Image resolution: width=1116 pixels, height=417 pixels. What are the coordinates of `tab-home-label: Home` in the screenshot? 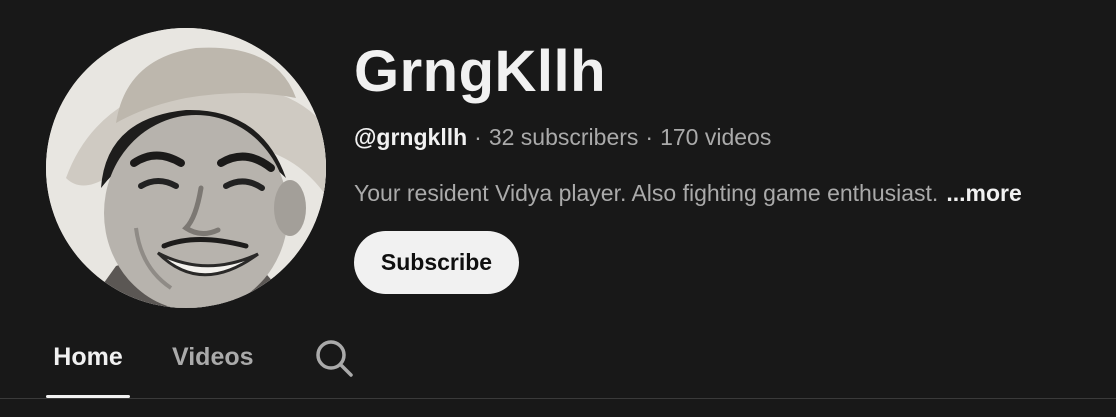 It's located at (88, 357).